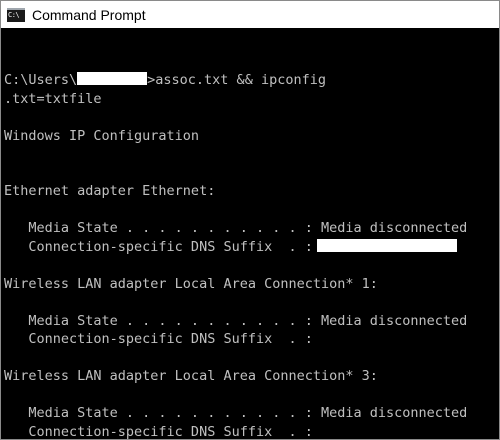 Image resolution: width=500 pixels, height=440 pixels. What do you see at coordinates (250, 14) in the screenshot?
I see `title-bar: C:\ Command Prompt` at bounding box center [250, 14].